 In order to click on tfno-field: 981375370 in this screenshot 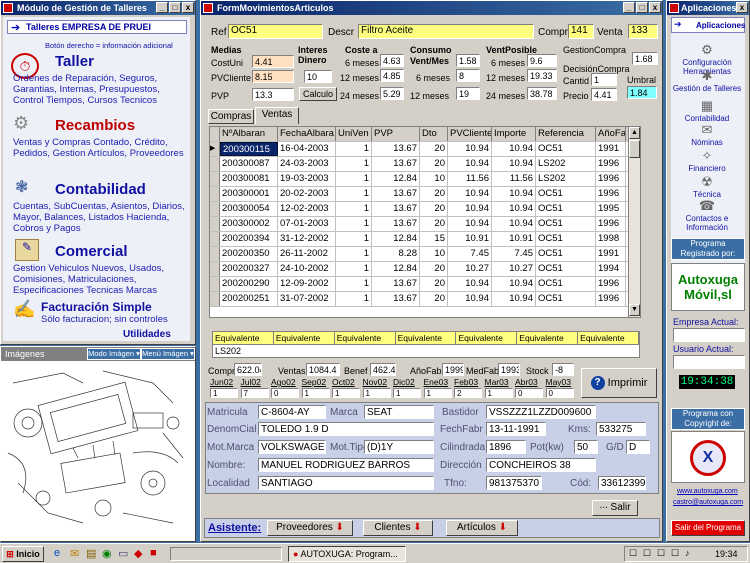, I will do `click(514, 483)`.